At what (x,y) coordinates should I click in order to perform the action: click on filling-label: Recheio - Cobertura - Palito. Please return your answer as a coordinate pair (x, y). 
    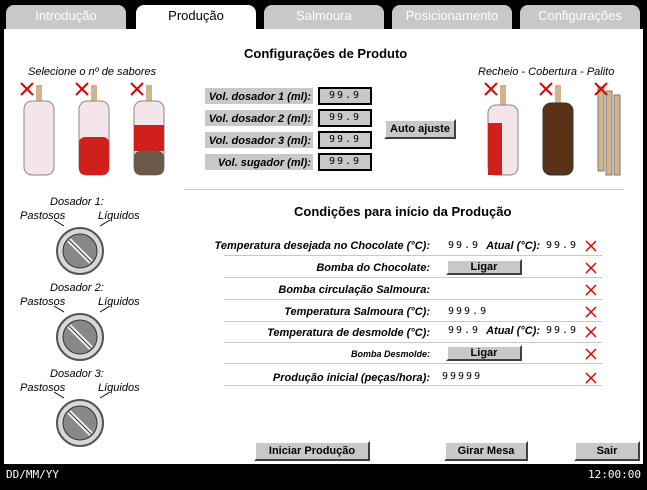
    Looking at the image, I should click on (546, 72).